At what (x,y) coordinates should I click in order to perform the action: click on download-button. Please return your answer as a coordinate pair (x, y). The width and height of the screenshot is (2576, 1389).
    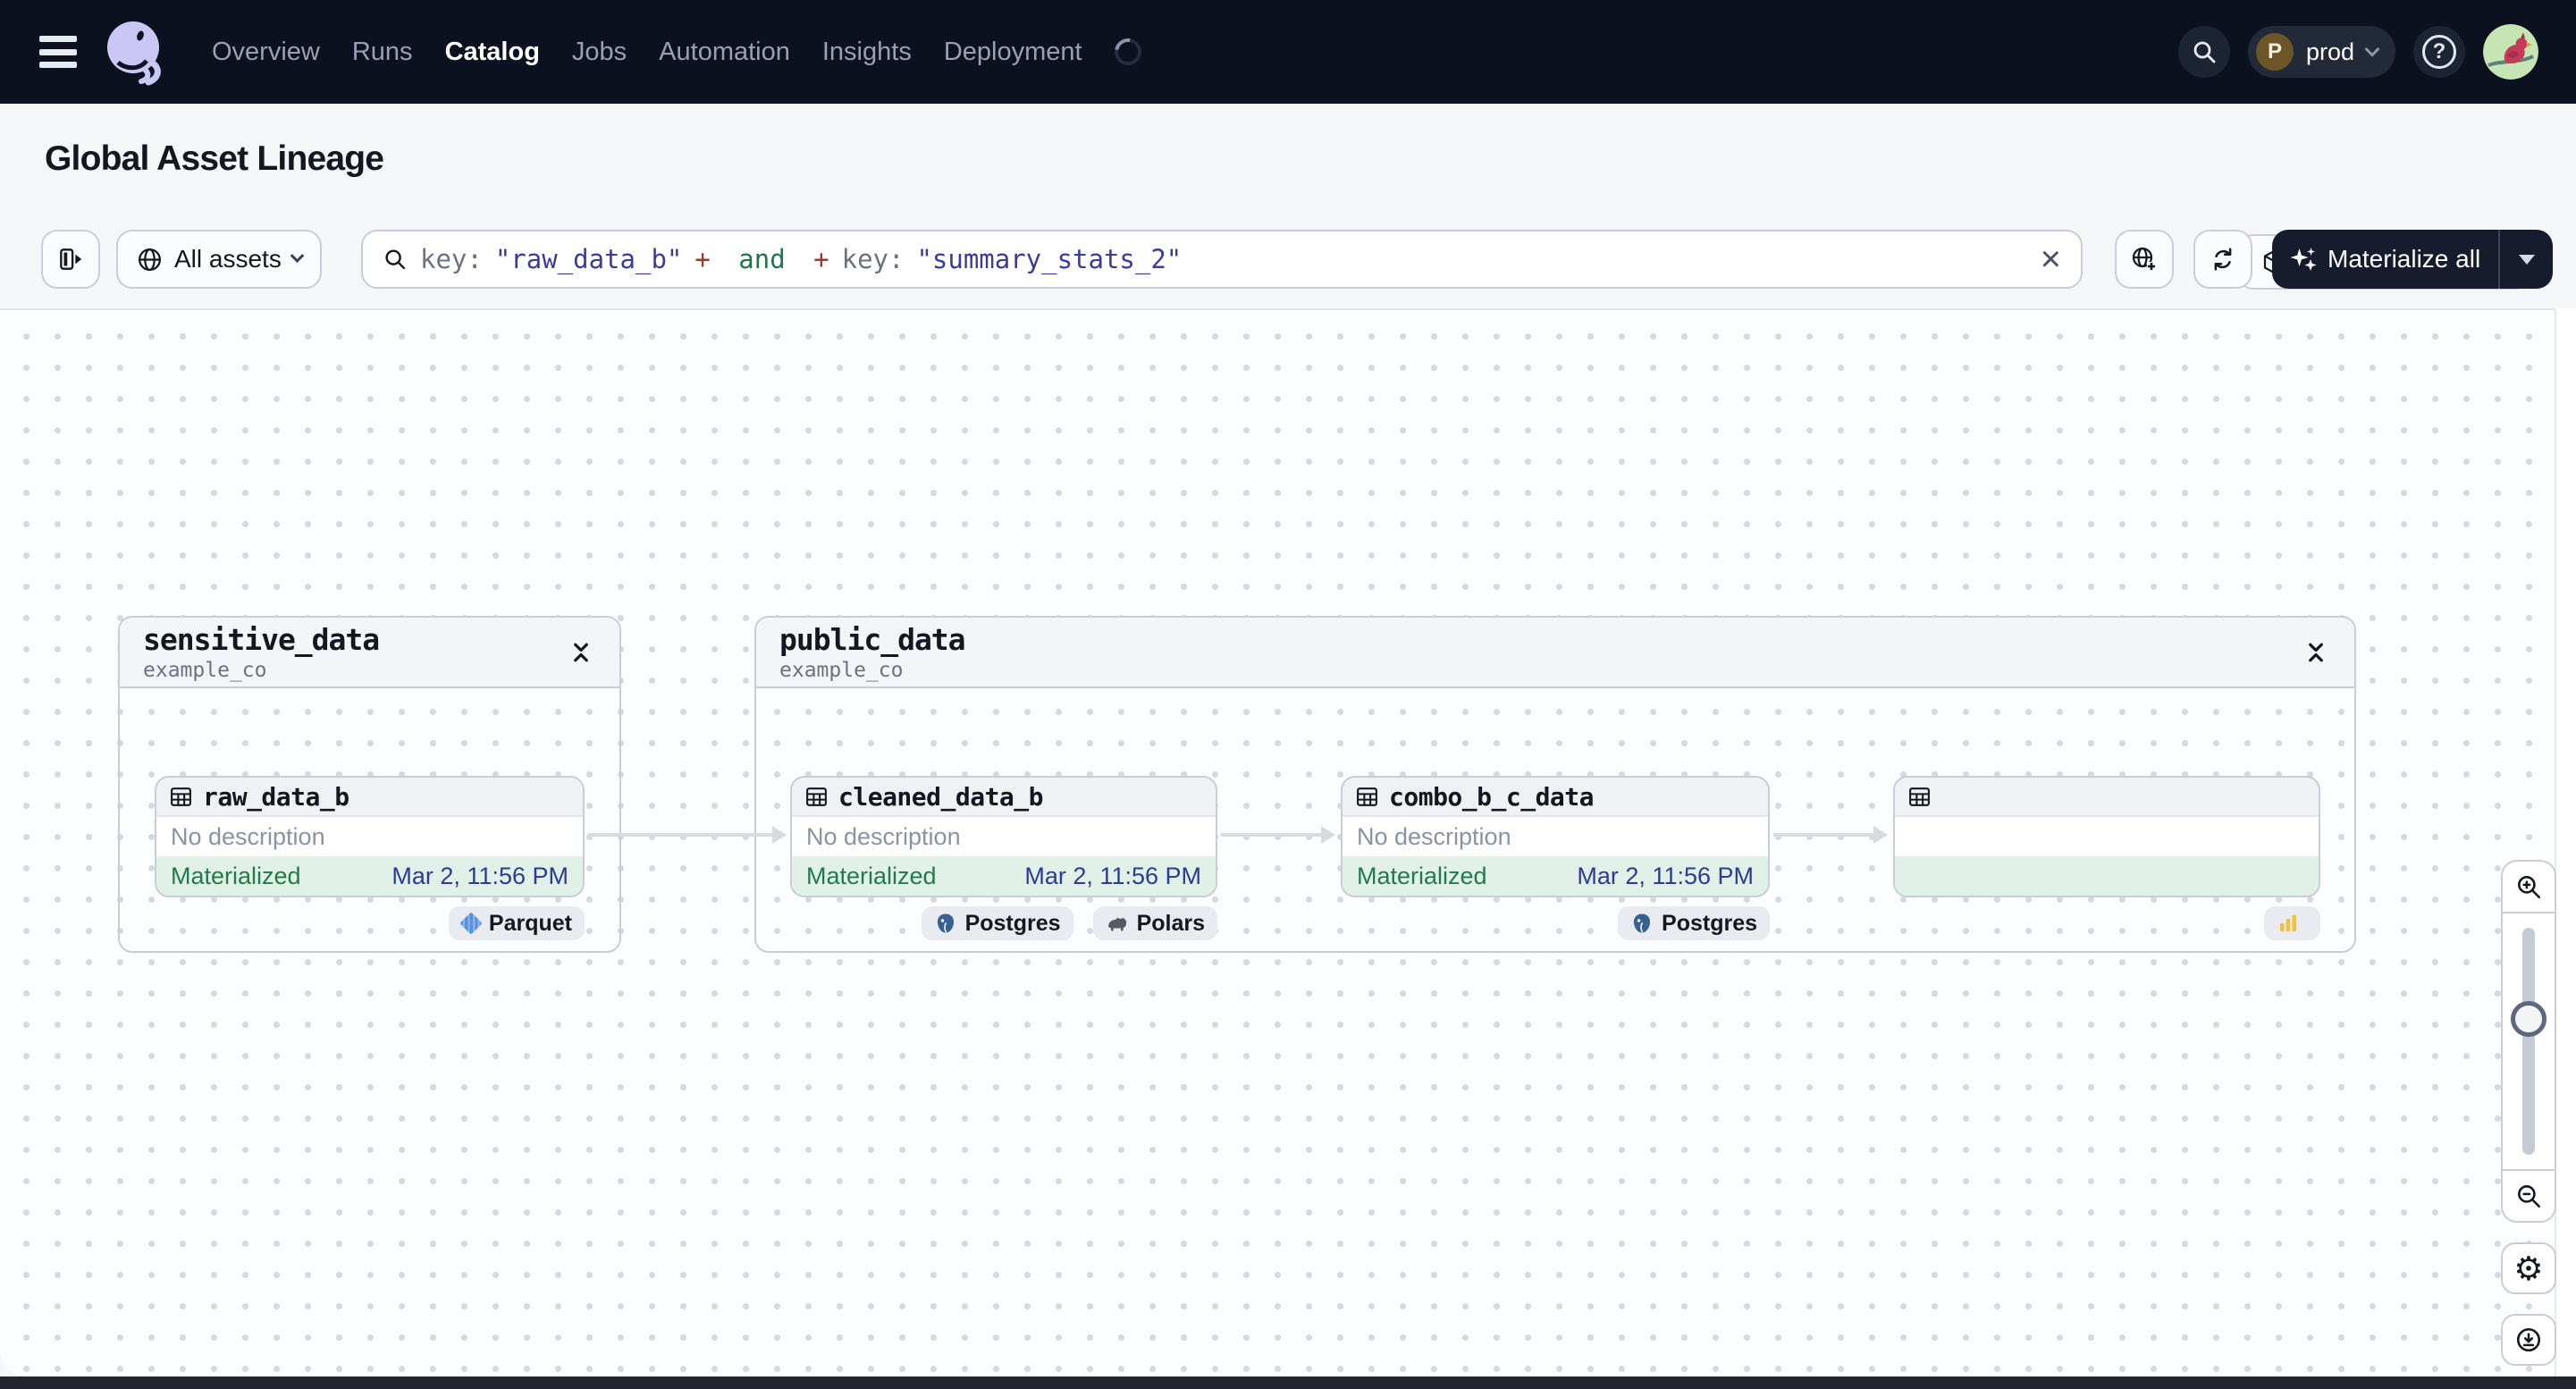
    Looking at the image, I should click on (2529, 1340).